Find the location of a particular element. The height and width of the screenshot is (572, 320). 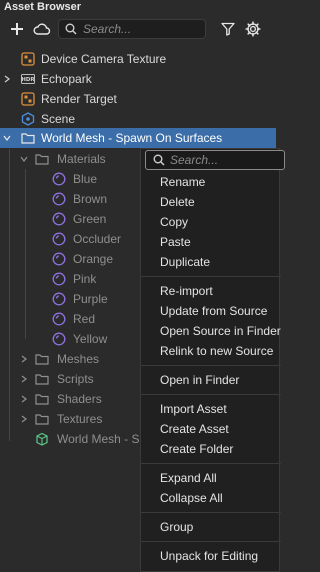

menu-item-create-folder: Create Folder is located at coordinates (196, 449).